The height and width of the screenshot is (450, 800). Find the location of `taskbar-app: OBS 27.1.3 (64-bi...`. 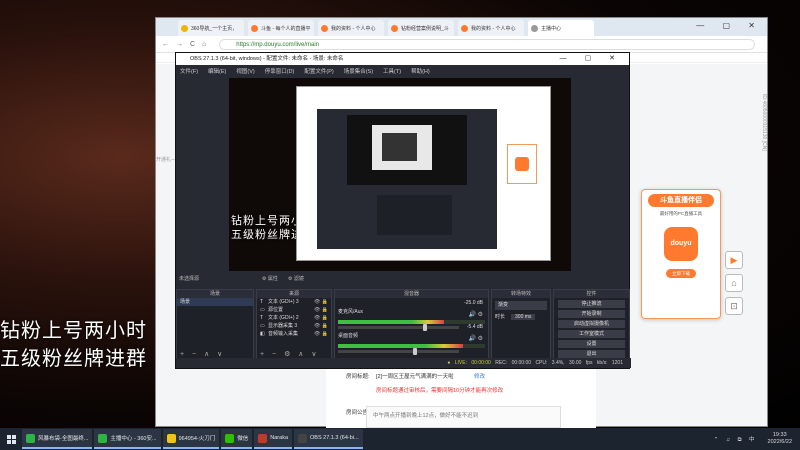

taskbar-app: OBS 27.1.3 (64-bi... is located at coordinates (328, 439).